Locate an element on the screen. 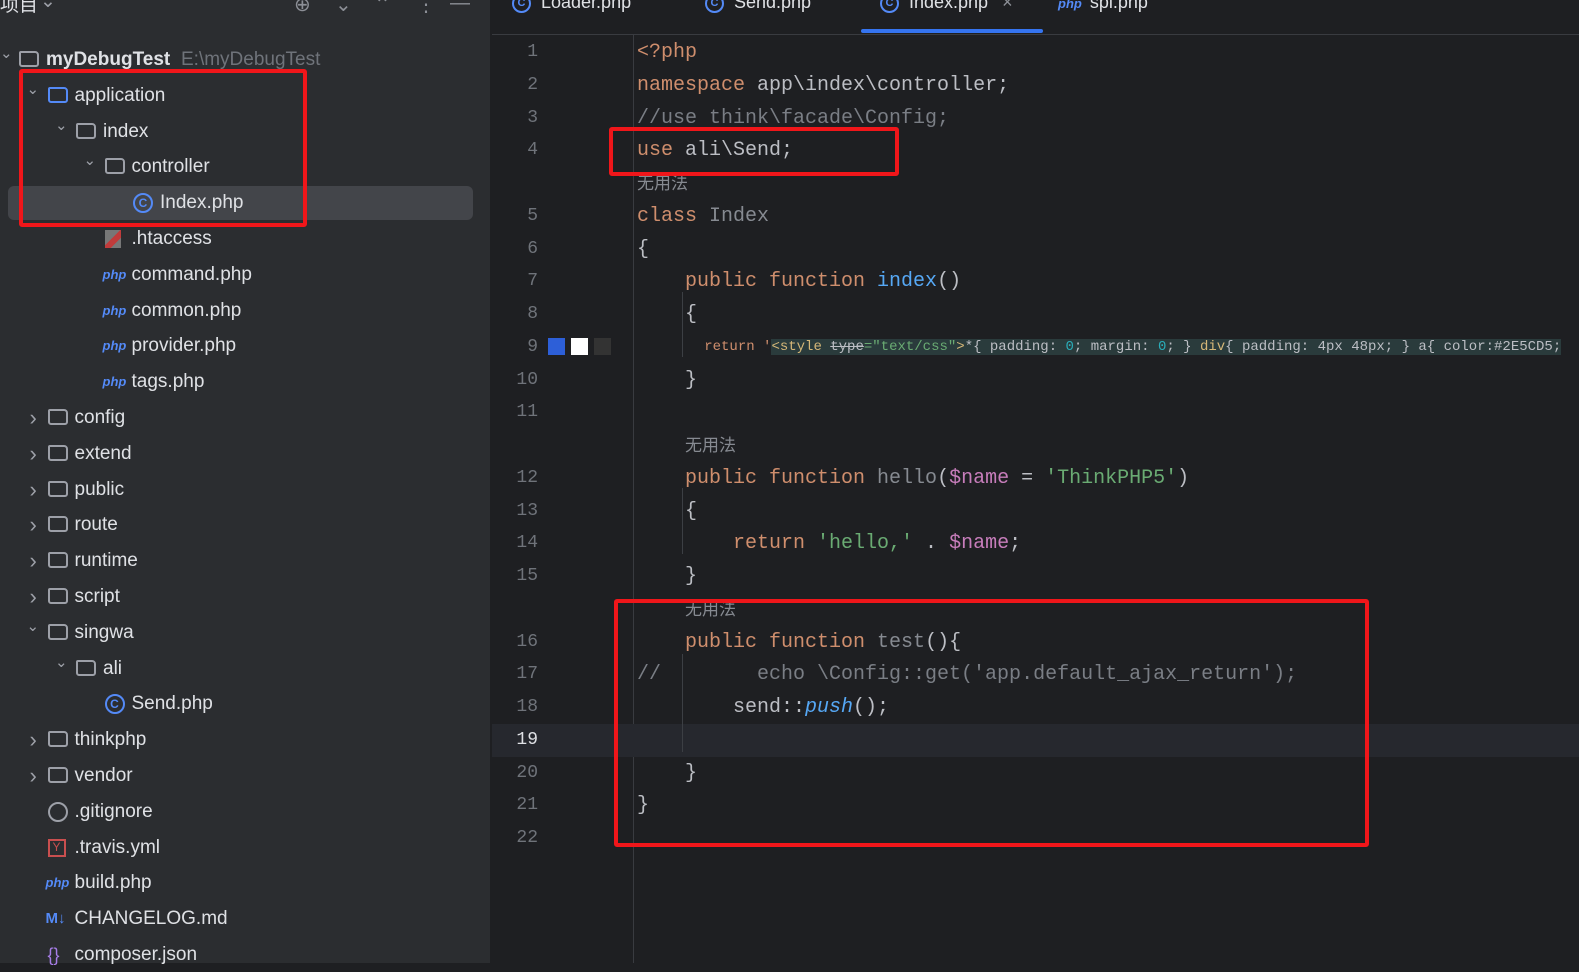  line-number: 13 is located at coordinates (515, 511).